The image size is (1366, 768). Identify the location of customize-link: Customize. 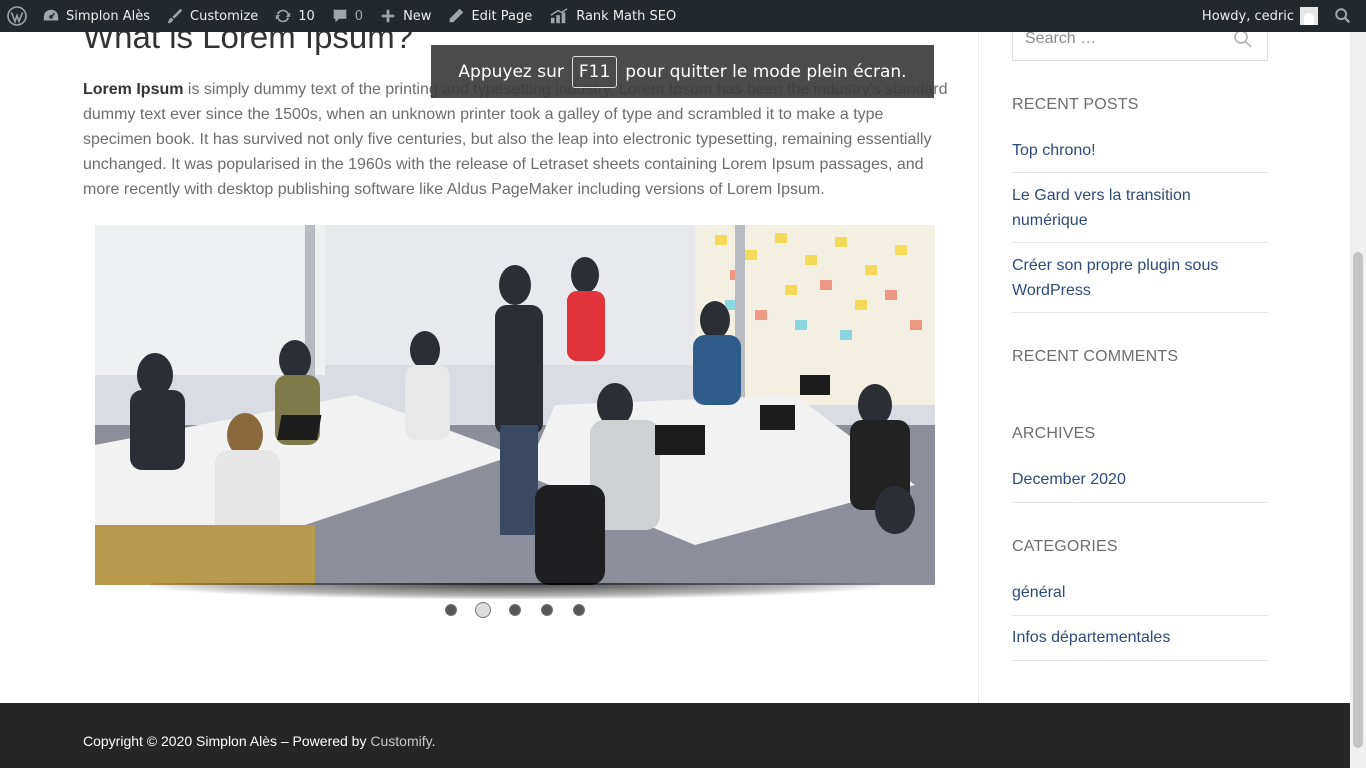
(212, 16).